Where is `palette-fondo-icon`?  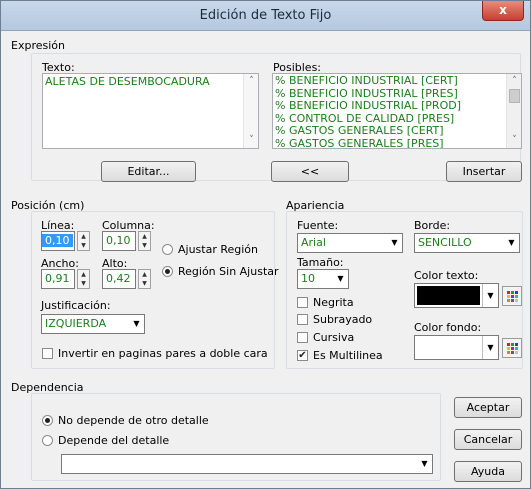 palette-fondo-icon is located at coordinates (512, 348).